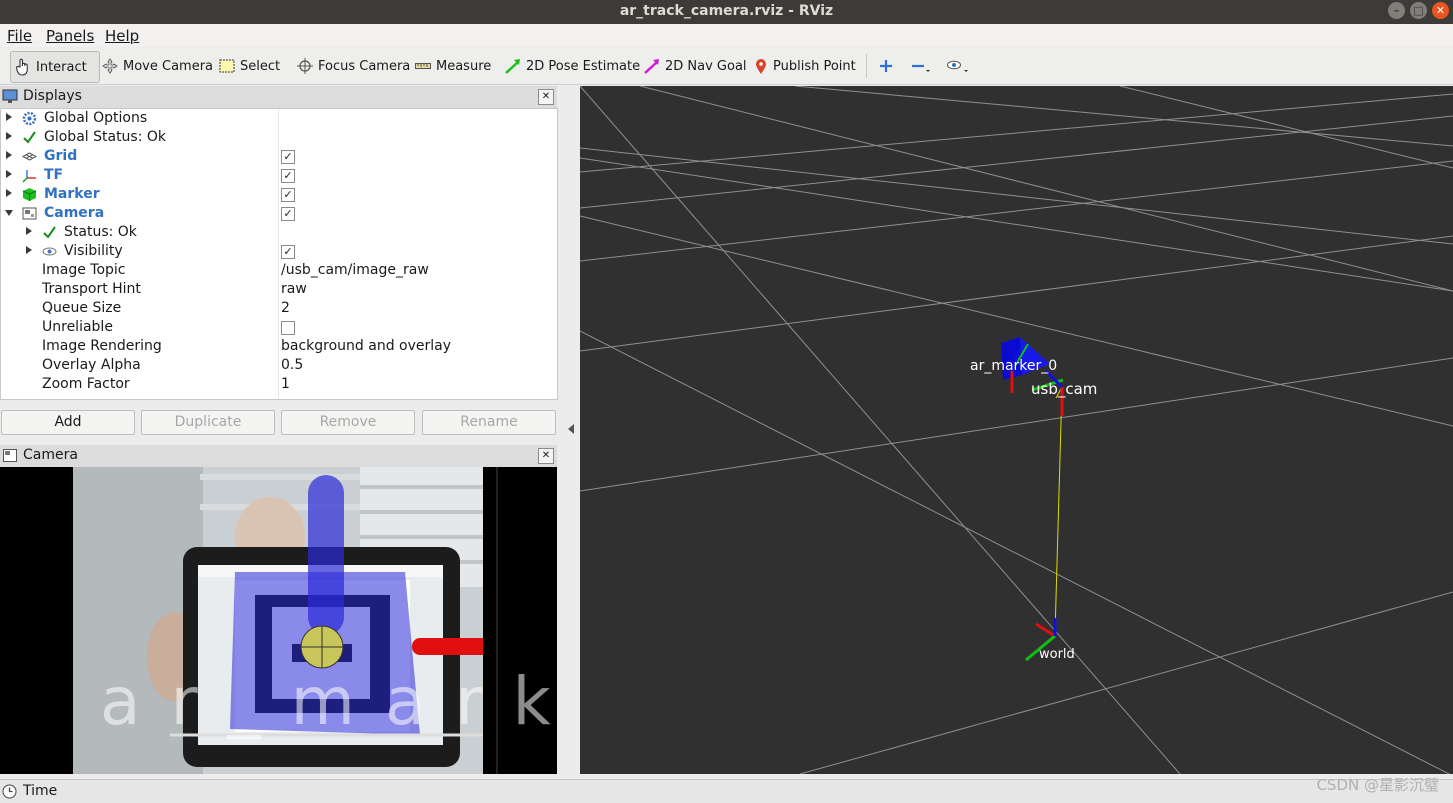 The height and width of the screenshot is (803, 1453). What do you see at coordinates (464, 66) in the screenshot?
I see `measure-tool-label: Measure` at bounding box center [464, 66].